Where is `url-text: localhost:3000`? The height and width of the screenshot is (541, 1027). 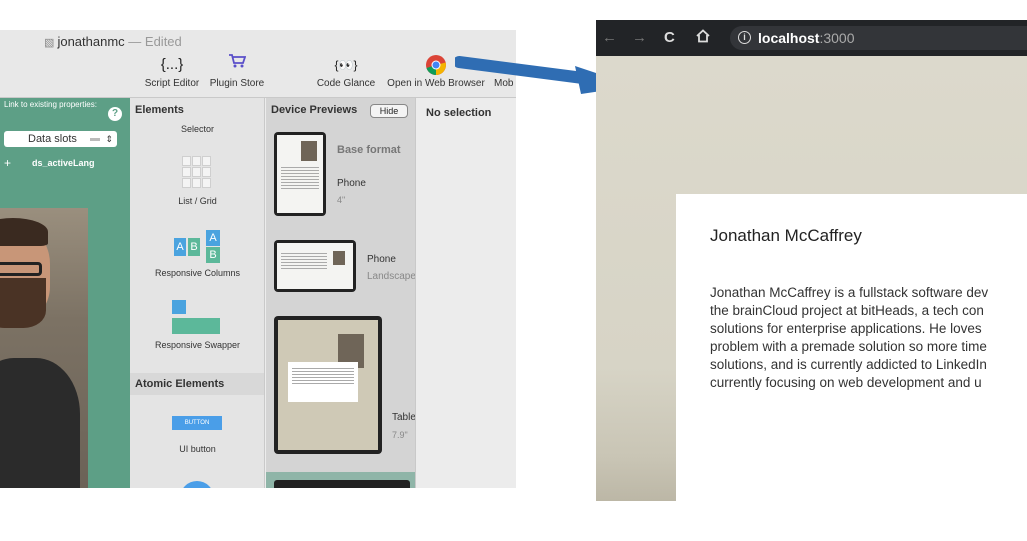
url-text: localhost:3000 is located at coordinates (806, 38).